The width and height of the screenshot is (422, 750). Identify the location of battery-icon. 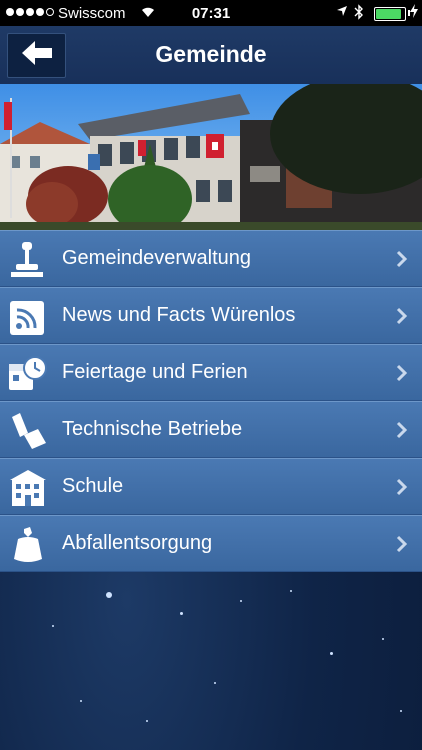
(390, 14).